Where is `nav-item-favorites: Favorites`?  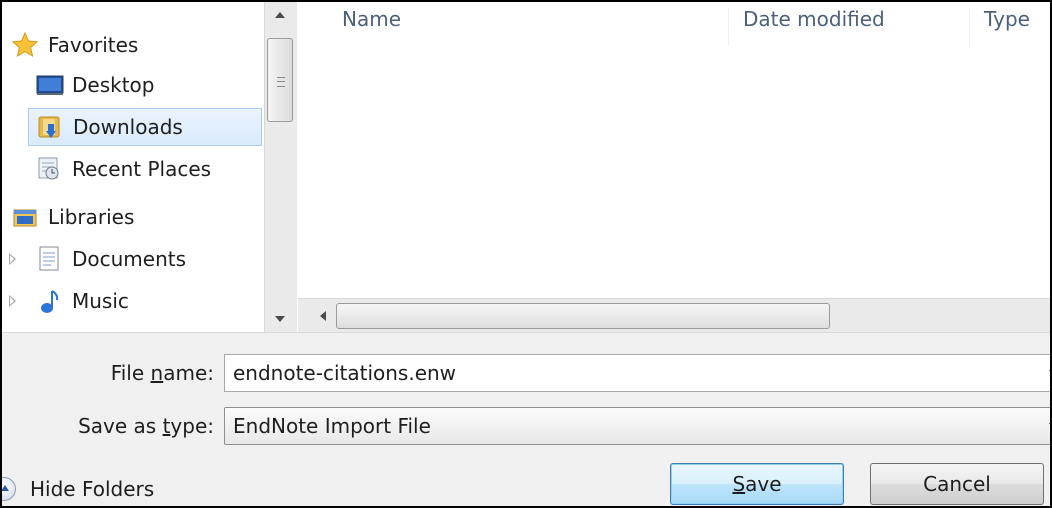 nav-item-favorites: Favorites is located at coordinates (136, 45).